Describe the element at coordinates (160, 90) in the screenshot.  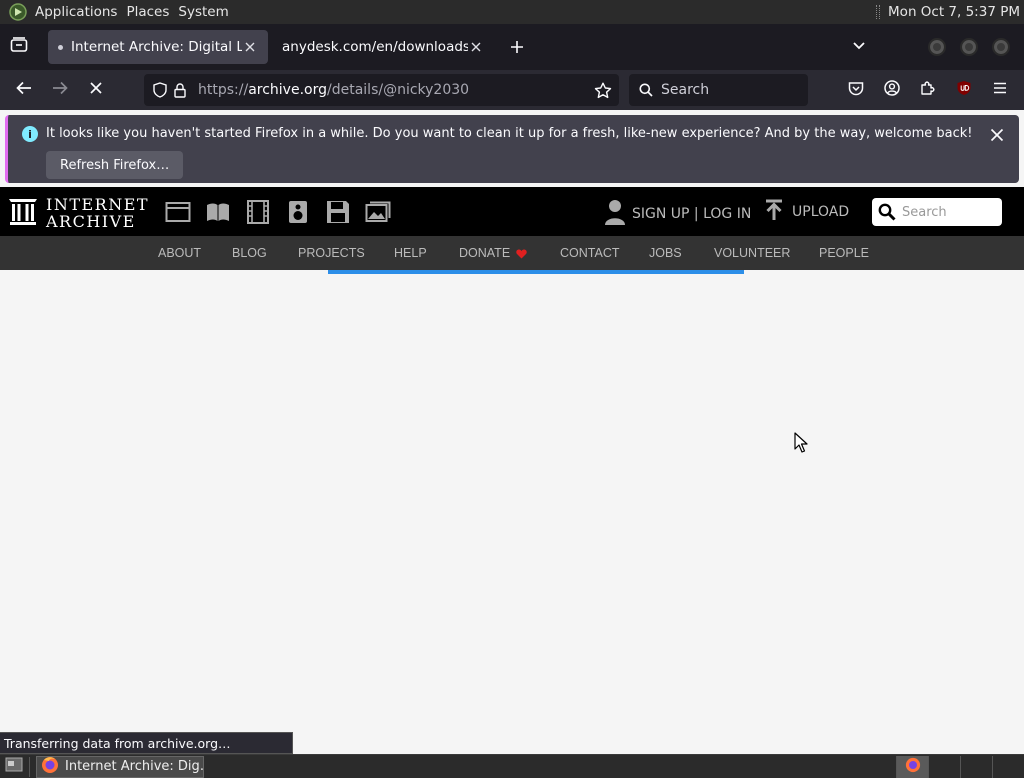
I see `tracking-protection-shield-icon` at that location.